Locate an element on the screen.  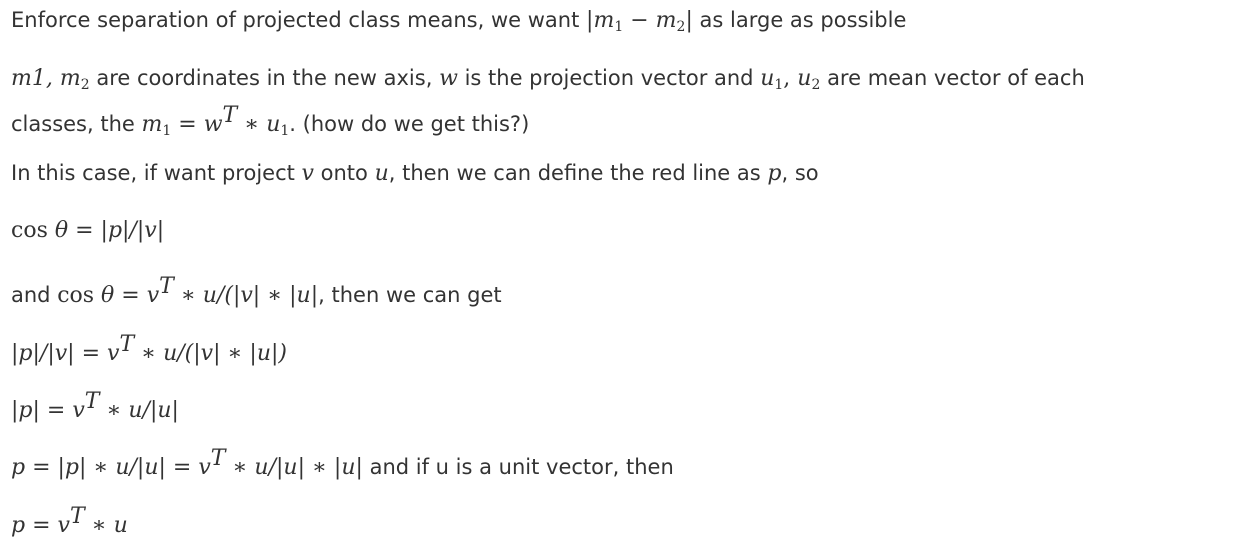
math-expression: ∗ u/(|v| ∗ |u| is located at coordinates (246, 295).